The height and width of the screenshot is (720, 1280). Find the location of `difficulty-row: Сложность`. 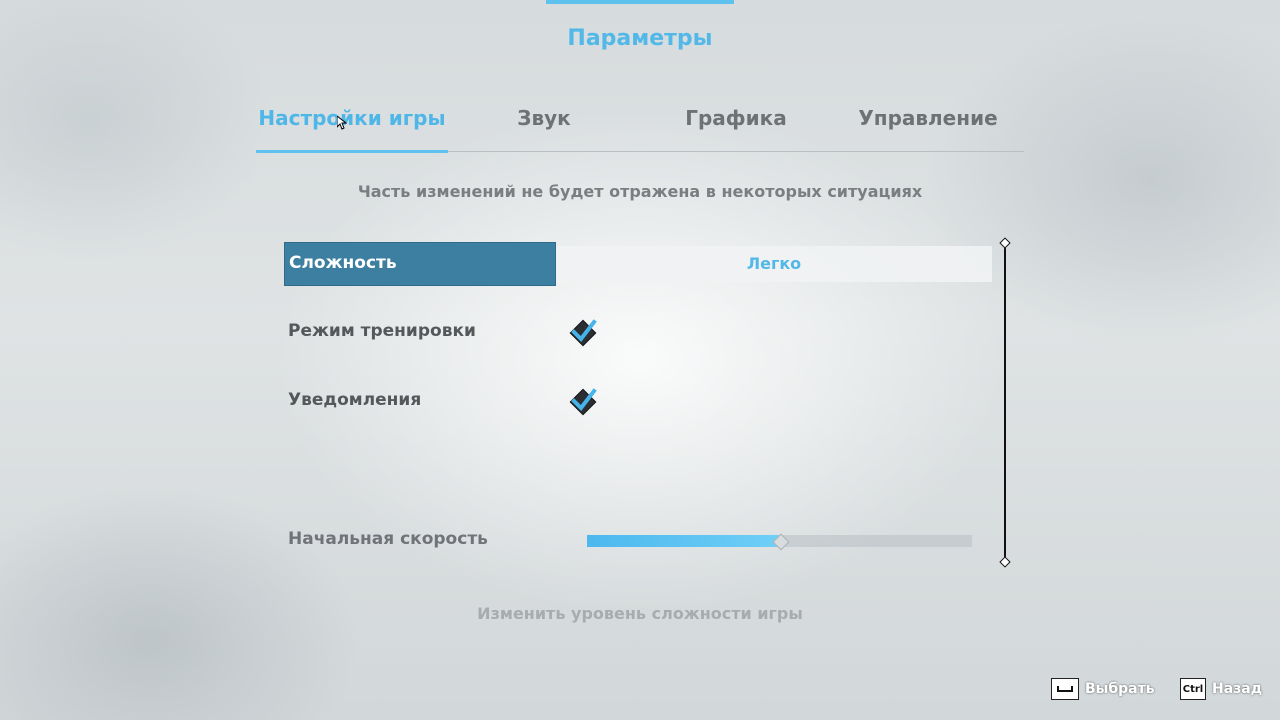

difficulty-row: Сложность is located at coordinates (420, 264).